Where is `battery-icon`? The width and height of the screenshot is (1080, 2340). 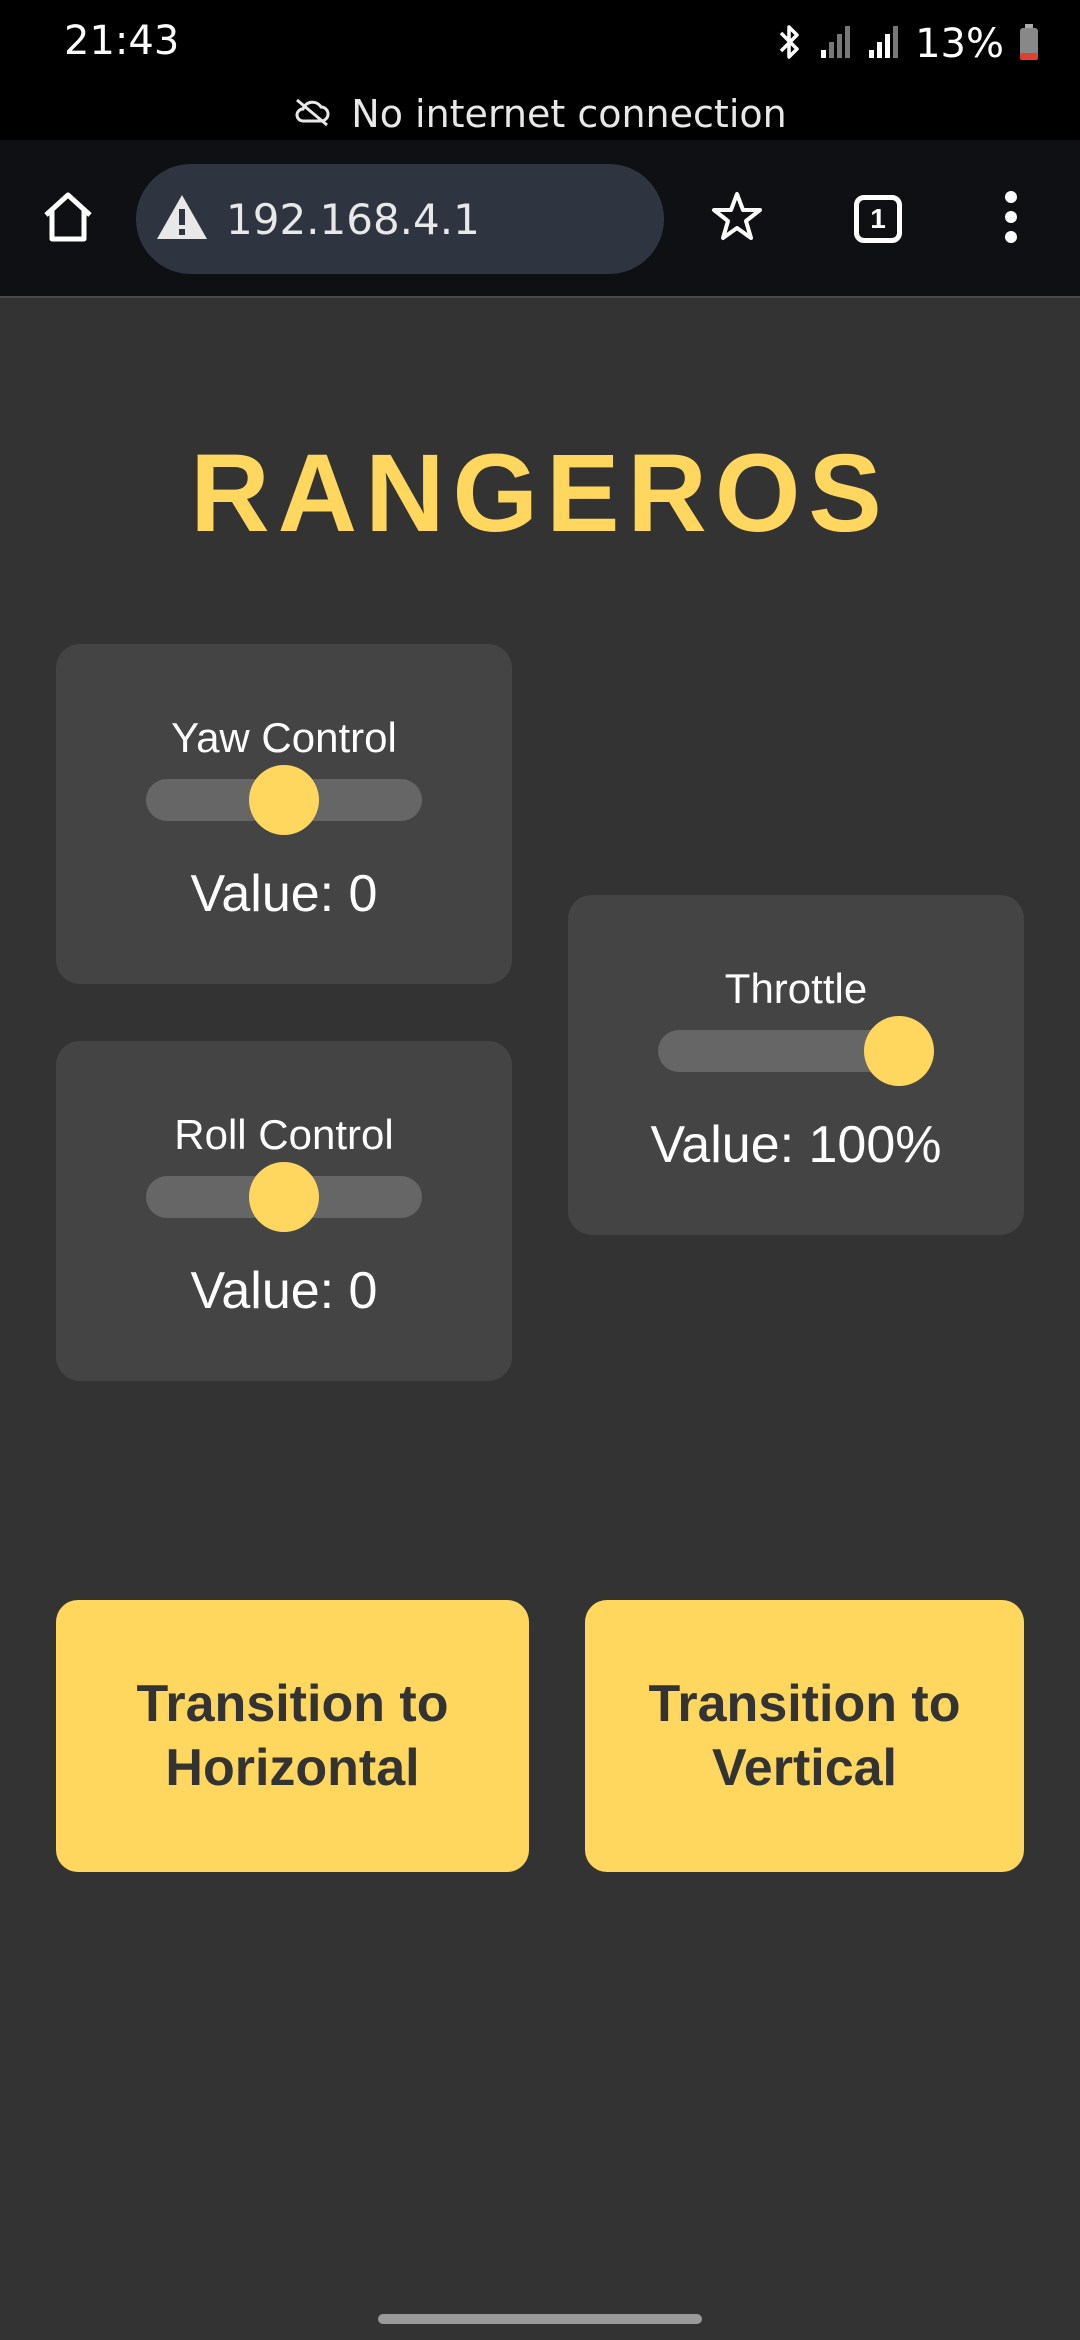 battery-icon is located at coordinates (1029, 44).